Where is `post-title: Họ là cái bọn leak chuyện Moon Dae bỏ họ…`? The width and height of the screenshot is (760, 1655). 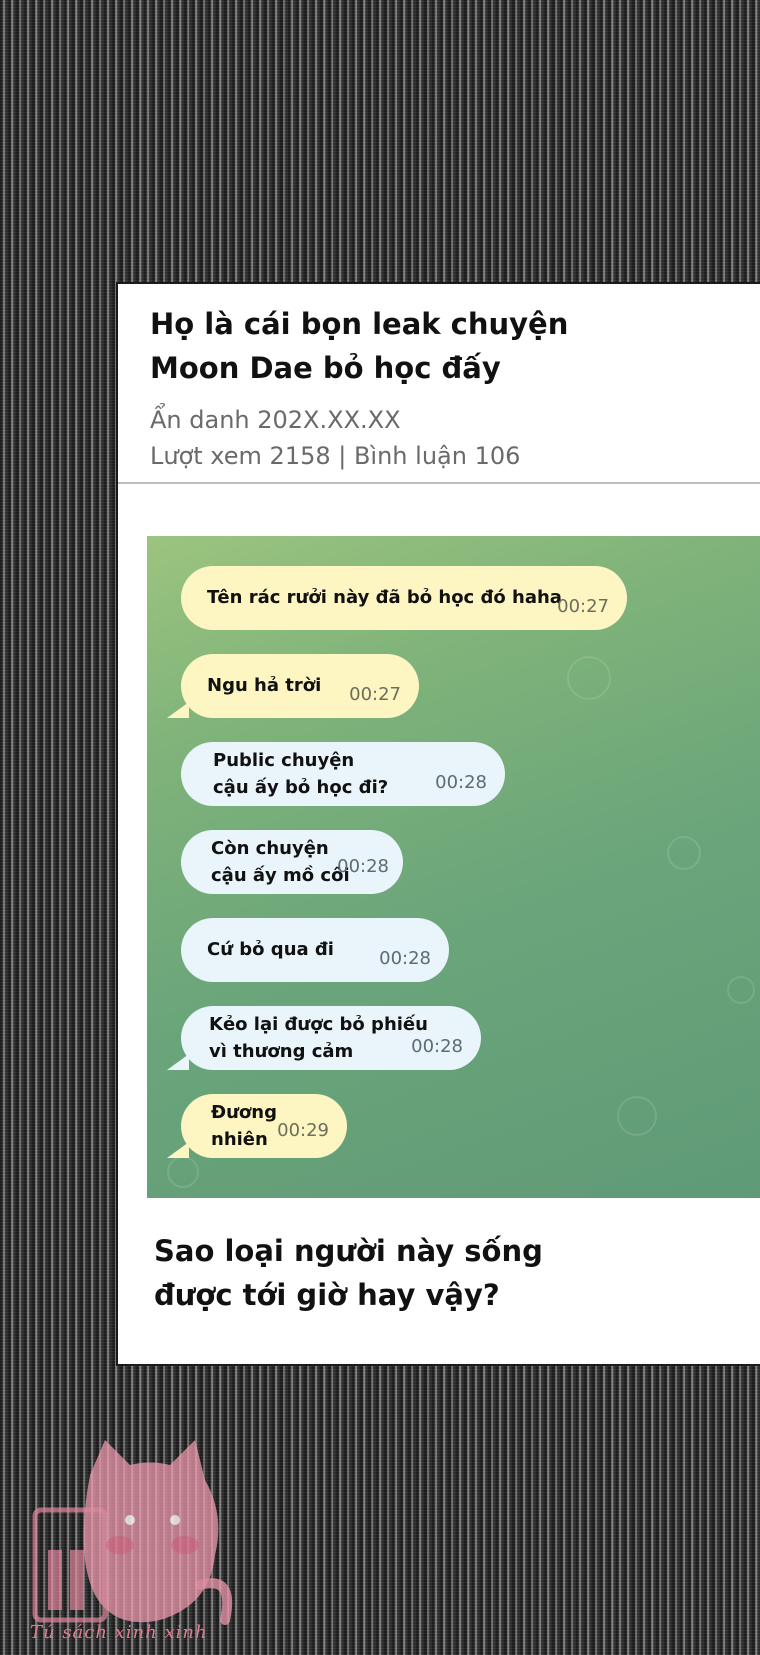
post-title: Họ là cái bọn leak chuyện Moon Dae bỏ họ… is located at coordinates (446, 346).